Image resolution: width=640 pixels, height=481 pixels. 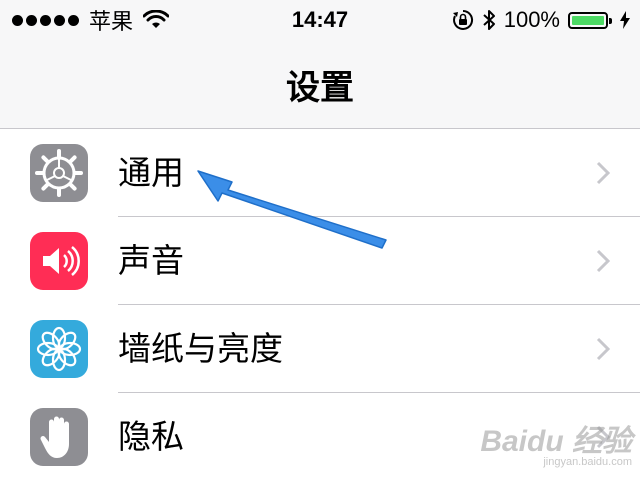 I want to click on charging-icon, so click(x=625, y=20).